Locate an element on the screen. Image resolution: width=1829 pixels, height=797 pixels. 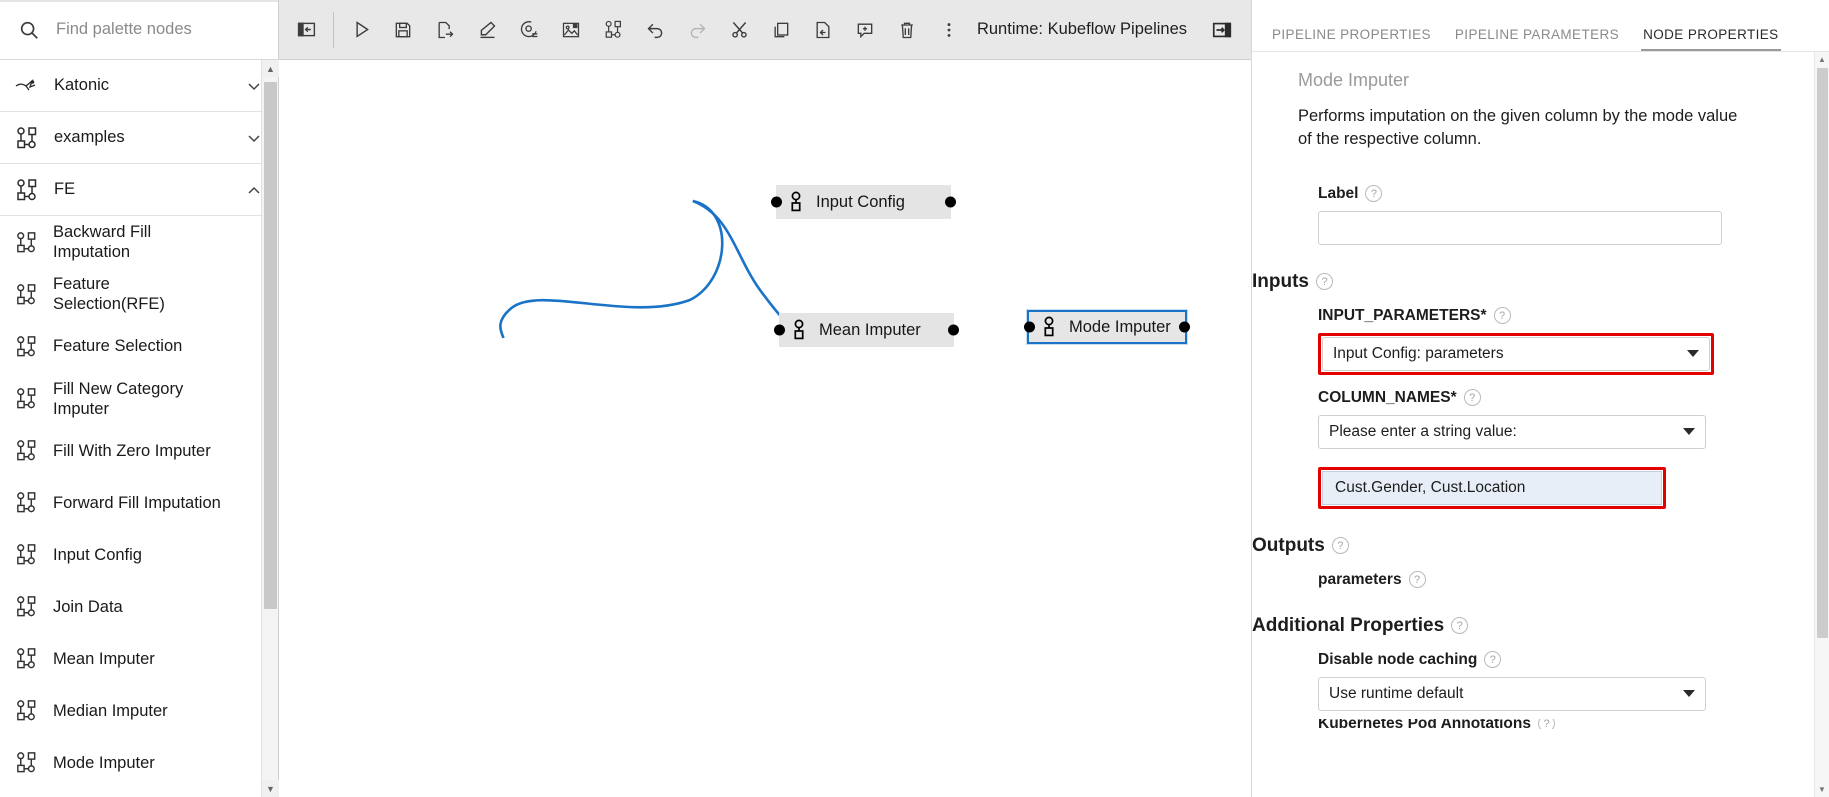
run-pipeline-button is located at coordinates (361, 30).